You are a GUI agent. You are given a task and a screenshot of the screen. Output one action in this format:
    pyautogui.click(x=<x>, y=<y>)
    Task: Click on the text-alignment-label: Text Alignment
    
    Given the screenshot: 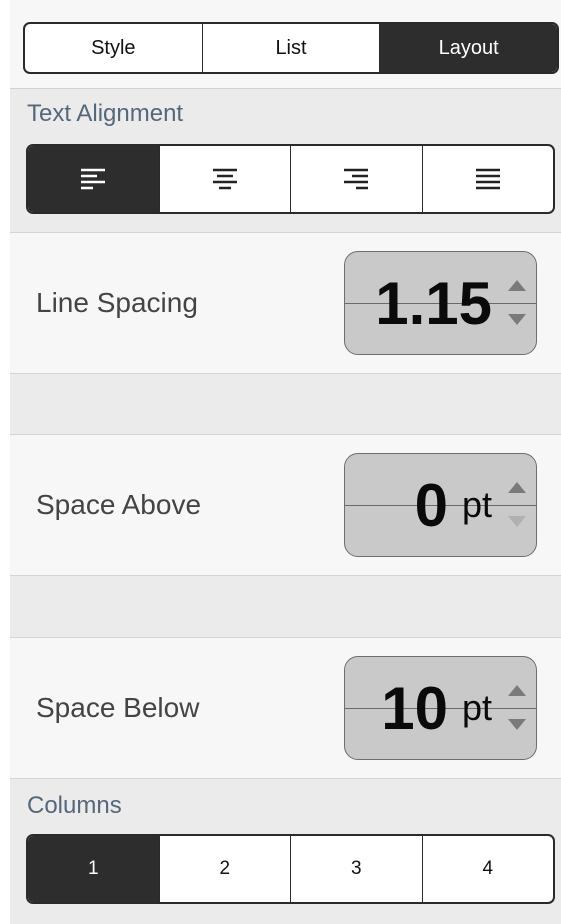 What is the action you would take?
    pyautogui.click(x=105, y=113)
    